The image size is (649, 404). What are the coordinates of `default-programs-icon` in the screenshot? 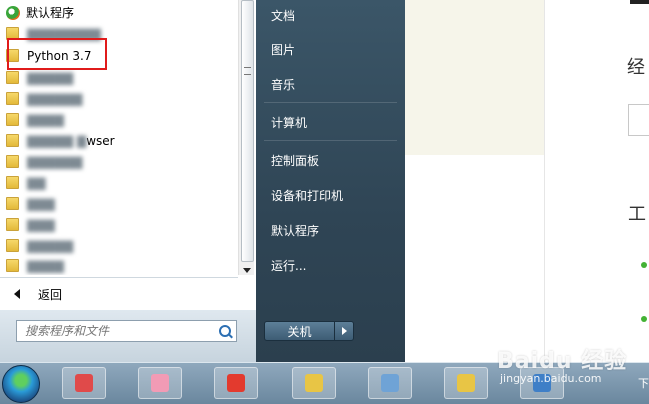 It's located at (13, 12).